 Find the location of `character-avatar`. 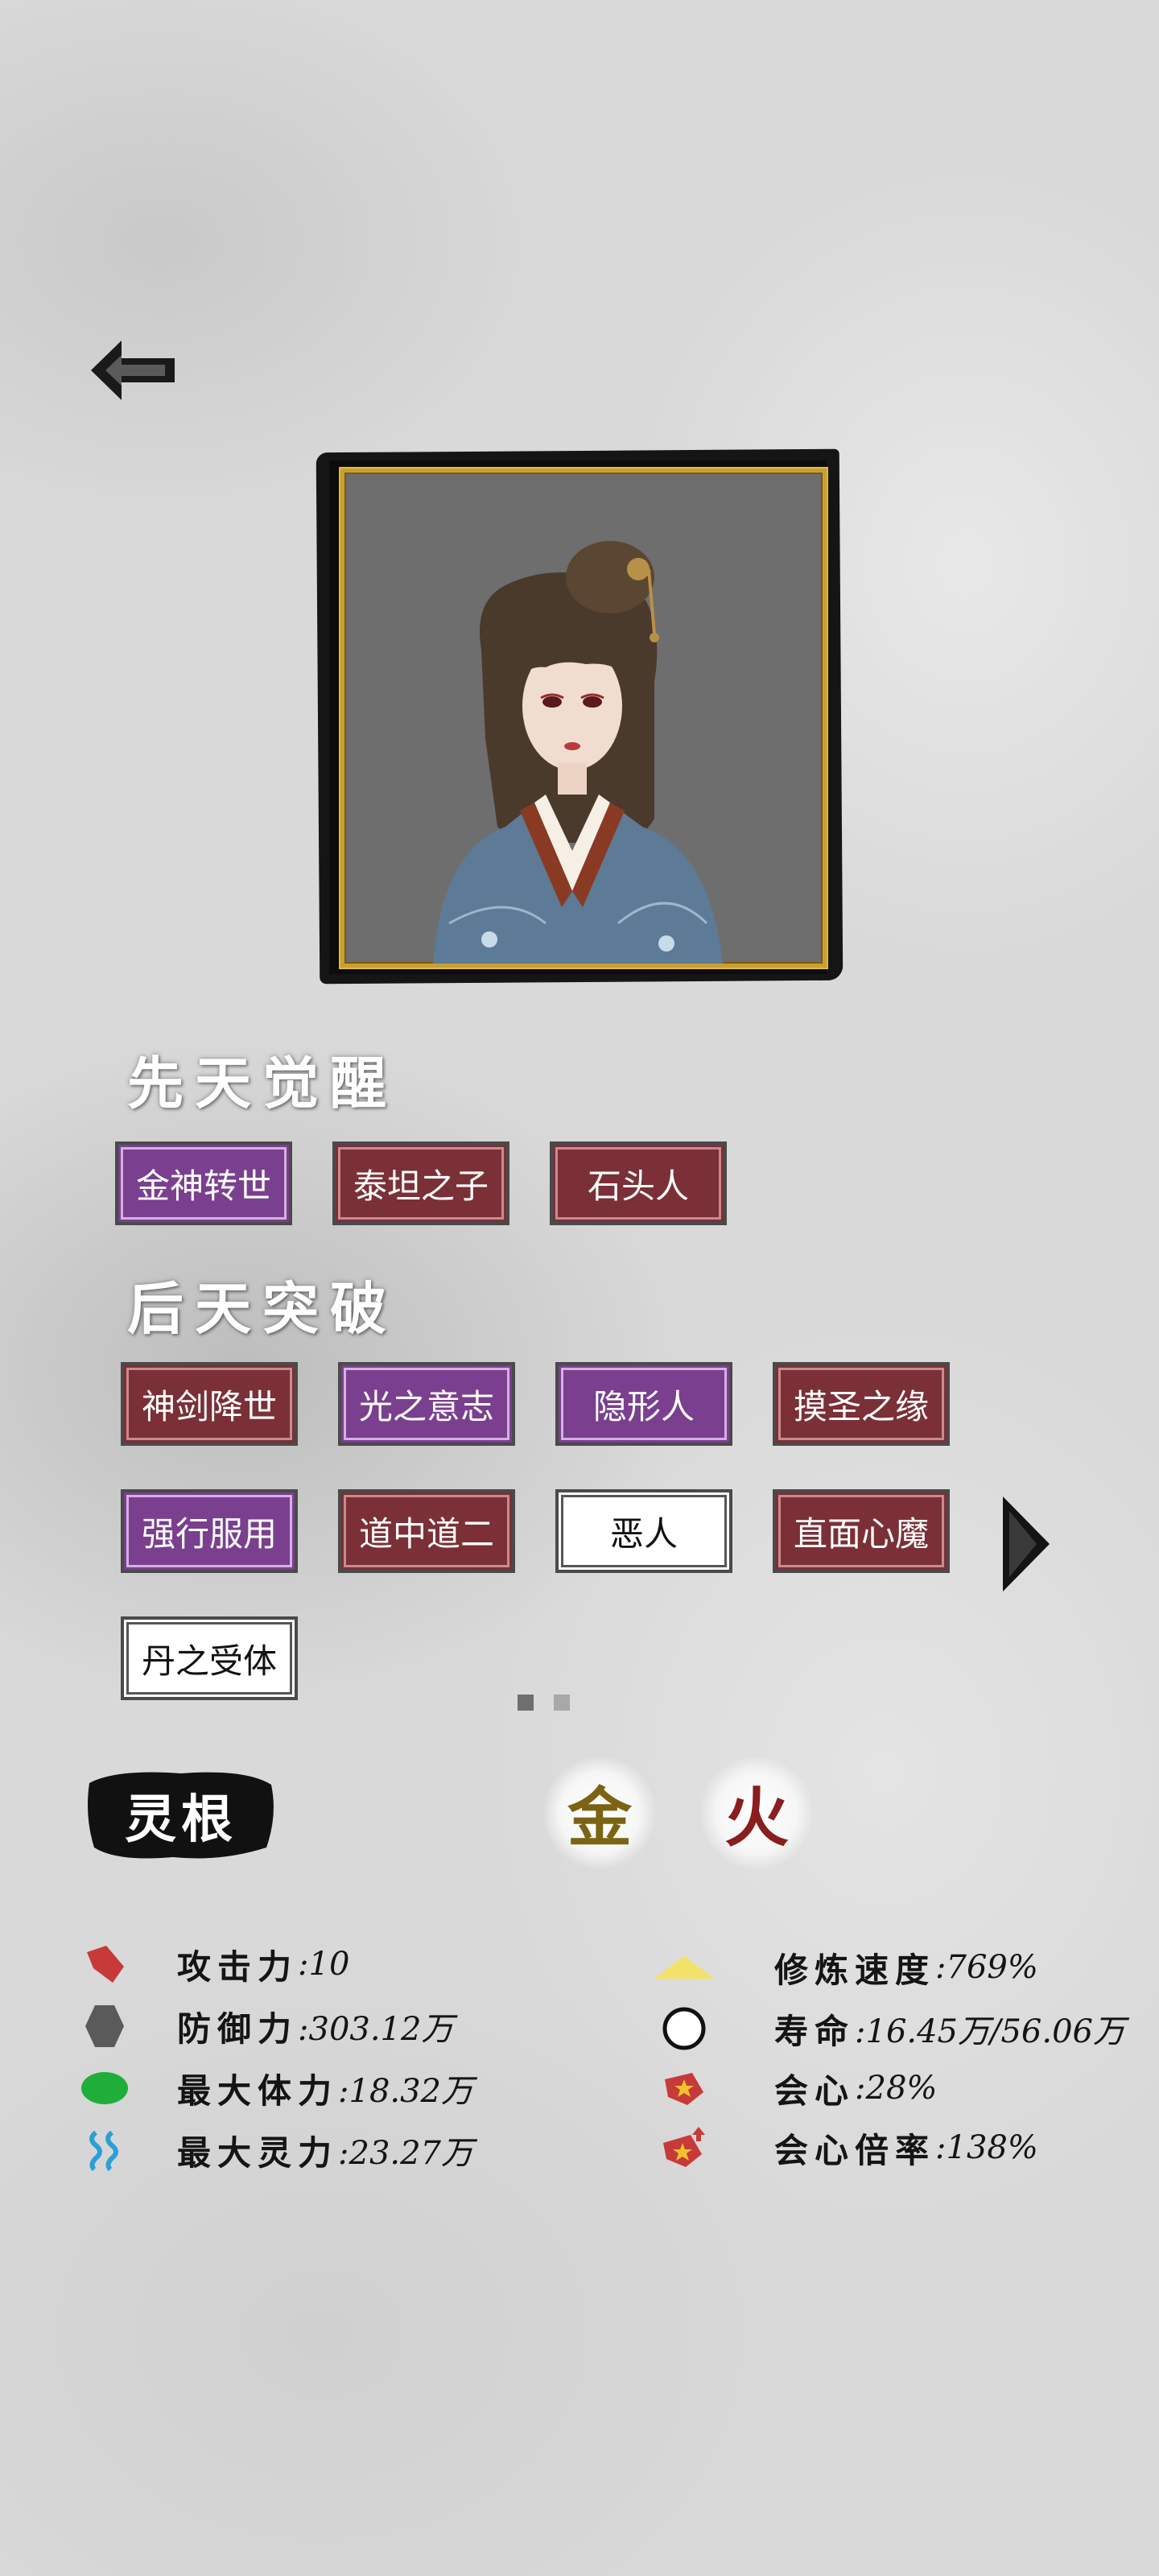

character-avatar is located at coordinates (578, 752).